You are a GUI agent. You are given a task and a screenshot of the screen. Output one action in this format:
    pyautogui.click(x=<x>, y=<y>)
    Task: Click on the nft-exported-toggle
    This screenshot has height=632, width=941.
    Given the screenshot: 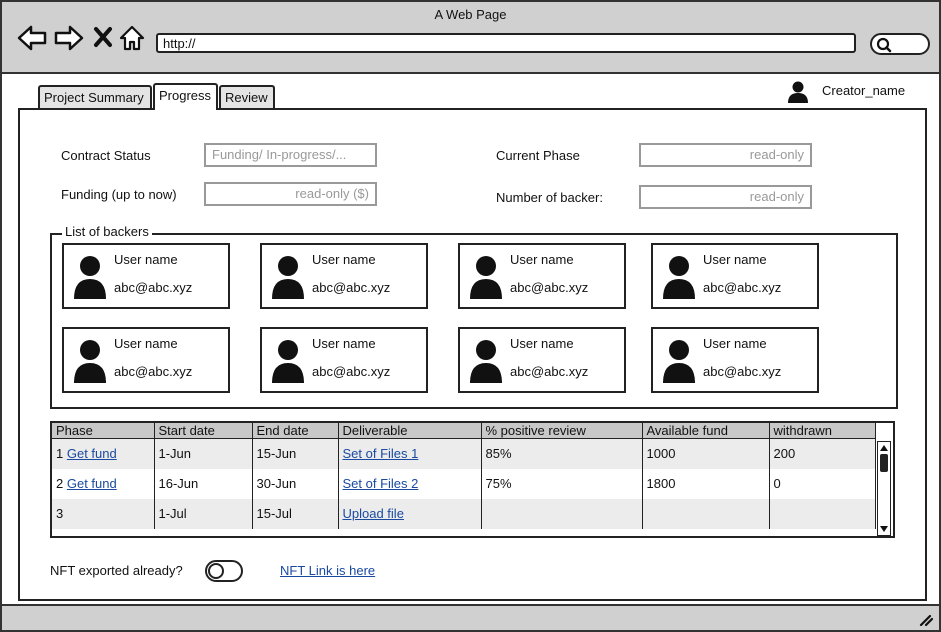 What is the action you would take?
    pyautogui.click(x=224, y=571)
    